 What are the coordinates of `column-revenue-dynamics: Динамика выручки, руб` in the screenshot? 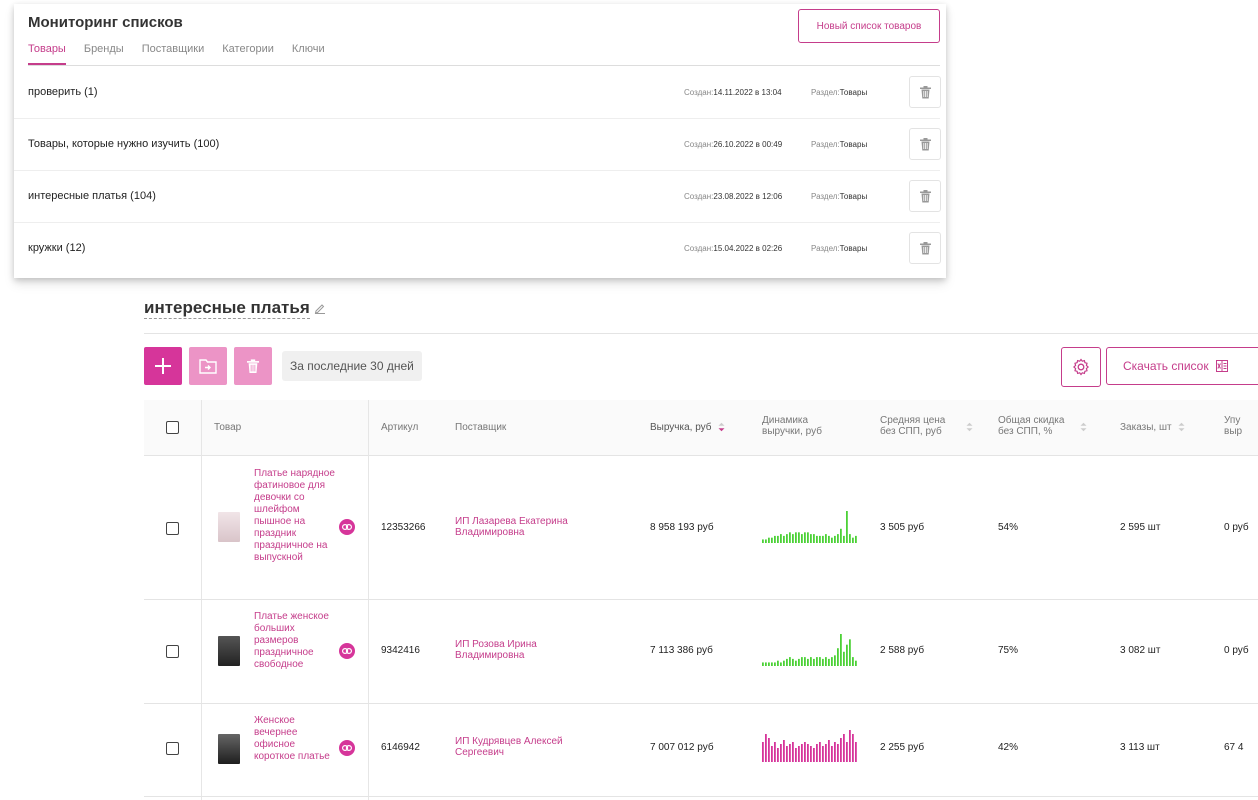 It's located at (792, 426).